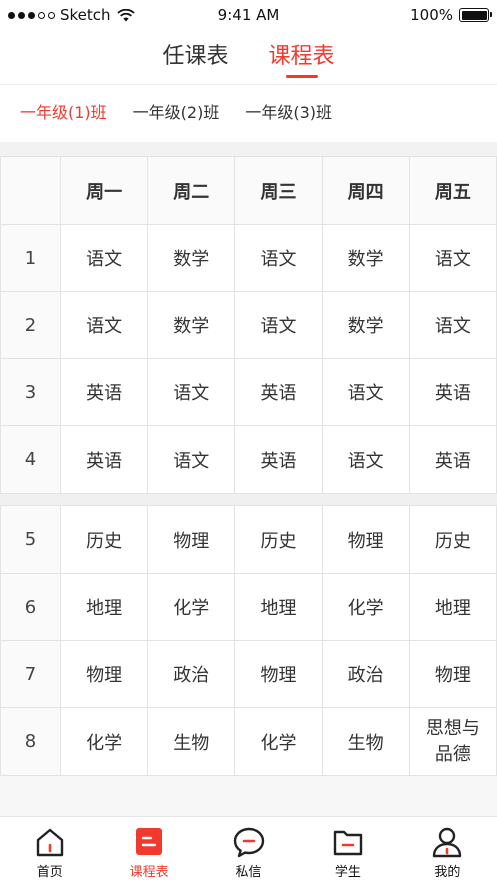 This screenshot has height=883, width=497. I want to click on period-number: 7, so click(30, 674).